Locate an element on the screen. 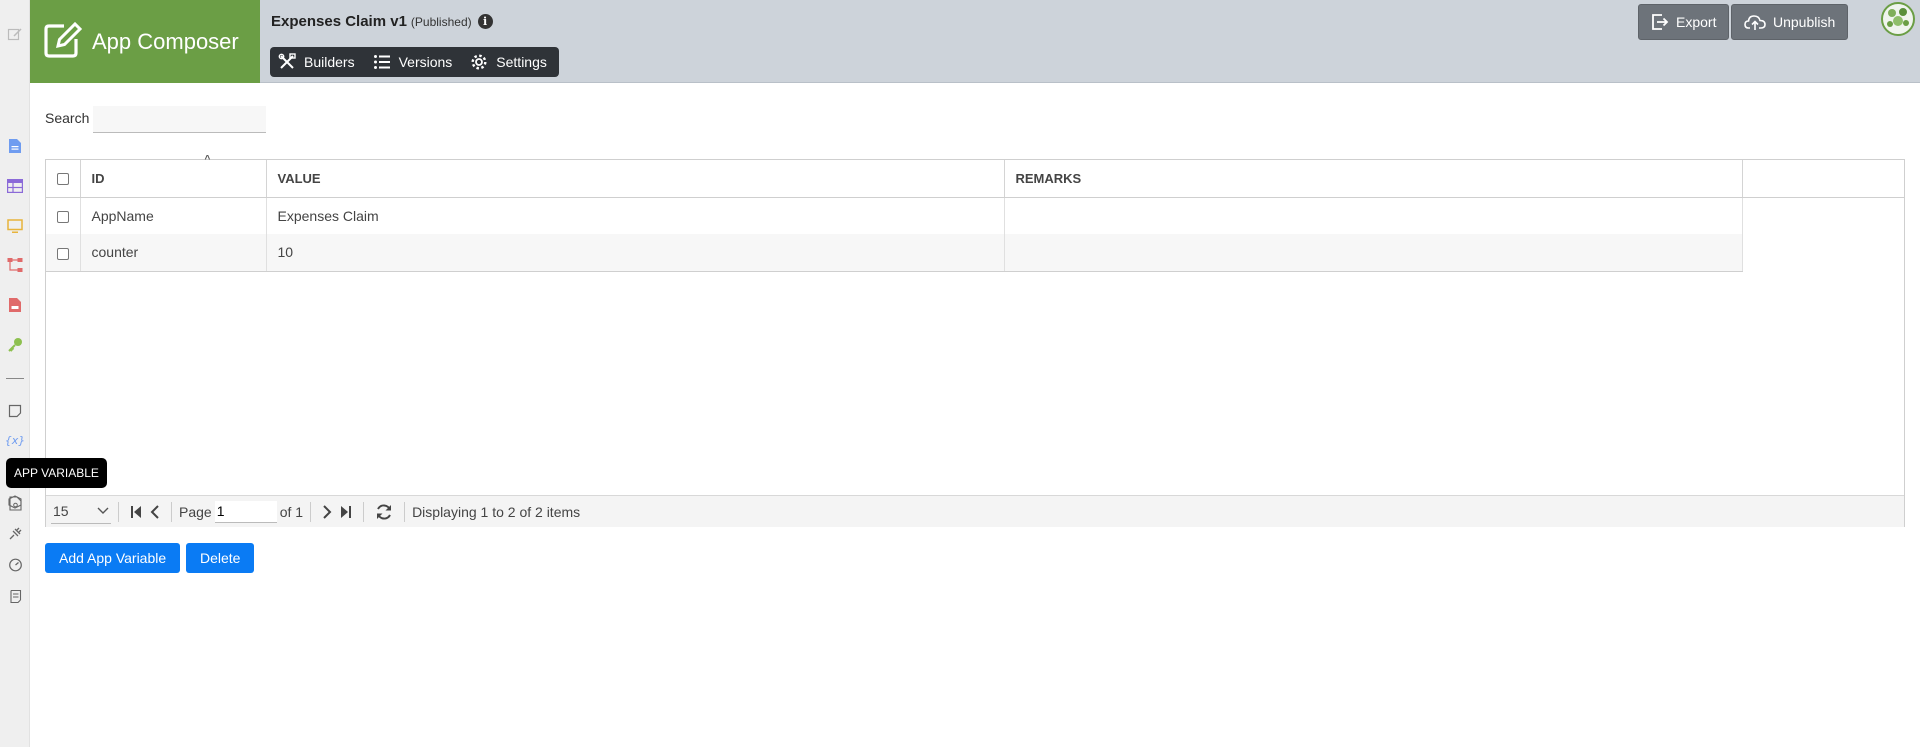  cell-id: AppName is located at coordinates (173, 215).